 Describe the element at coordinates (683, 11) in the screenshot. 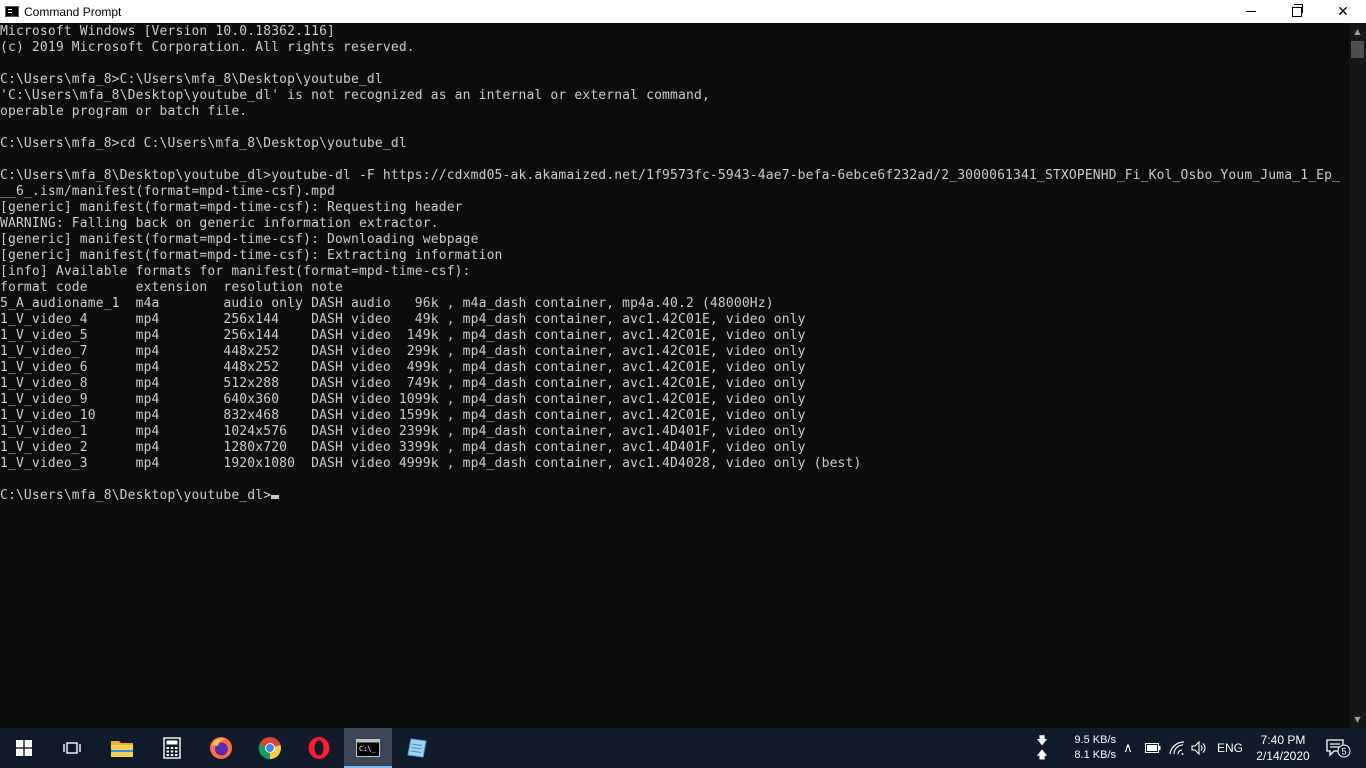

I see `title-bar: Command Prompt ✕` at that location.